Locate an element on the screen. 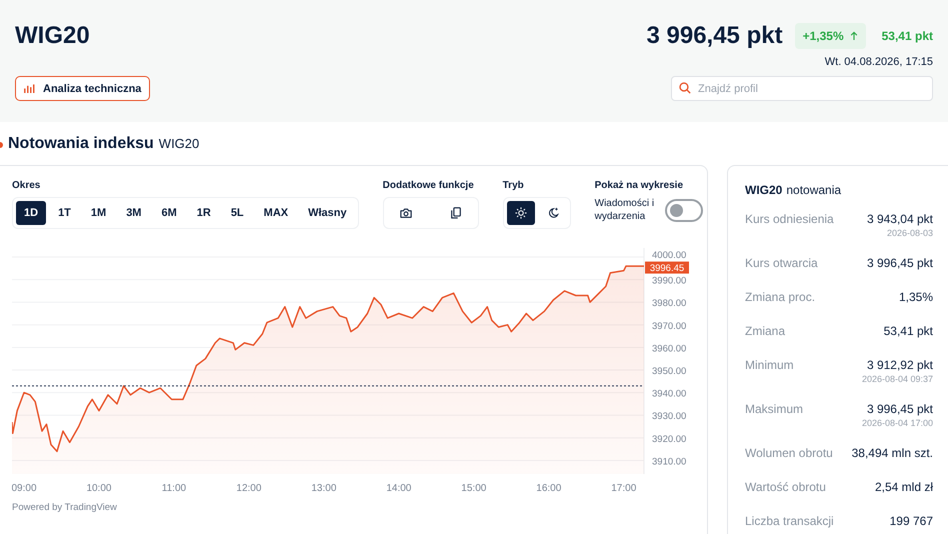 This screenshot has width=948, height=534. news-events-label: Wiadomości i wydarzenia is located at coordinates (625, 210).